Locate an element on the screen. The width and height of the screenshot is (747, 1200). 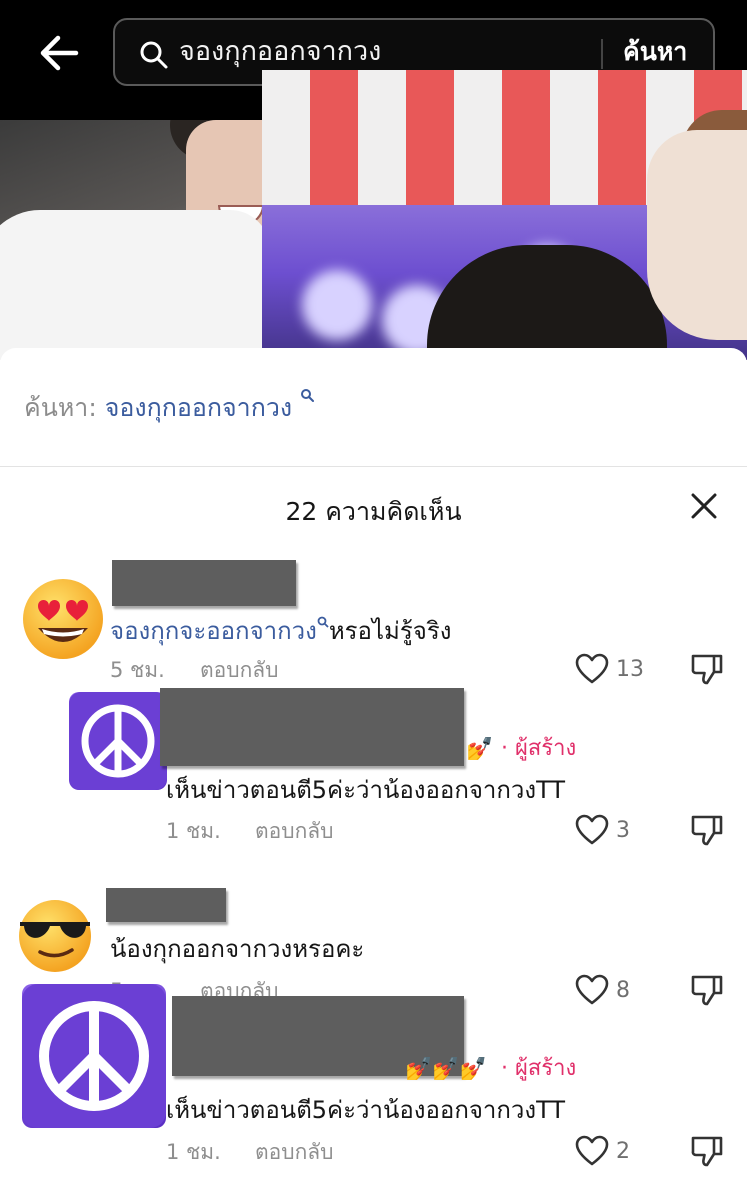
related-search-keyword: จองกุกออกจากวง is located at coordinates (198, 407).